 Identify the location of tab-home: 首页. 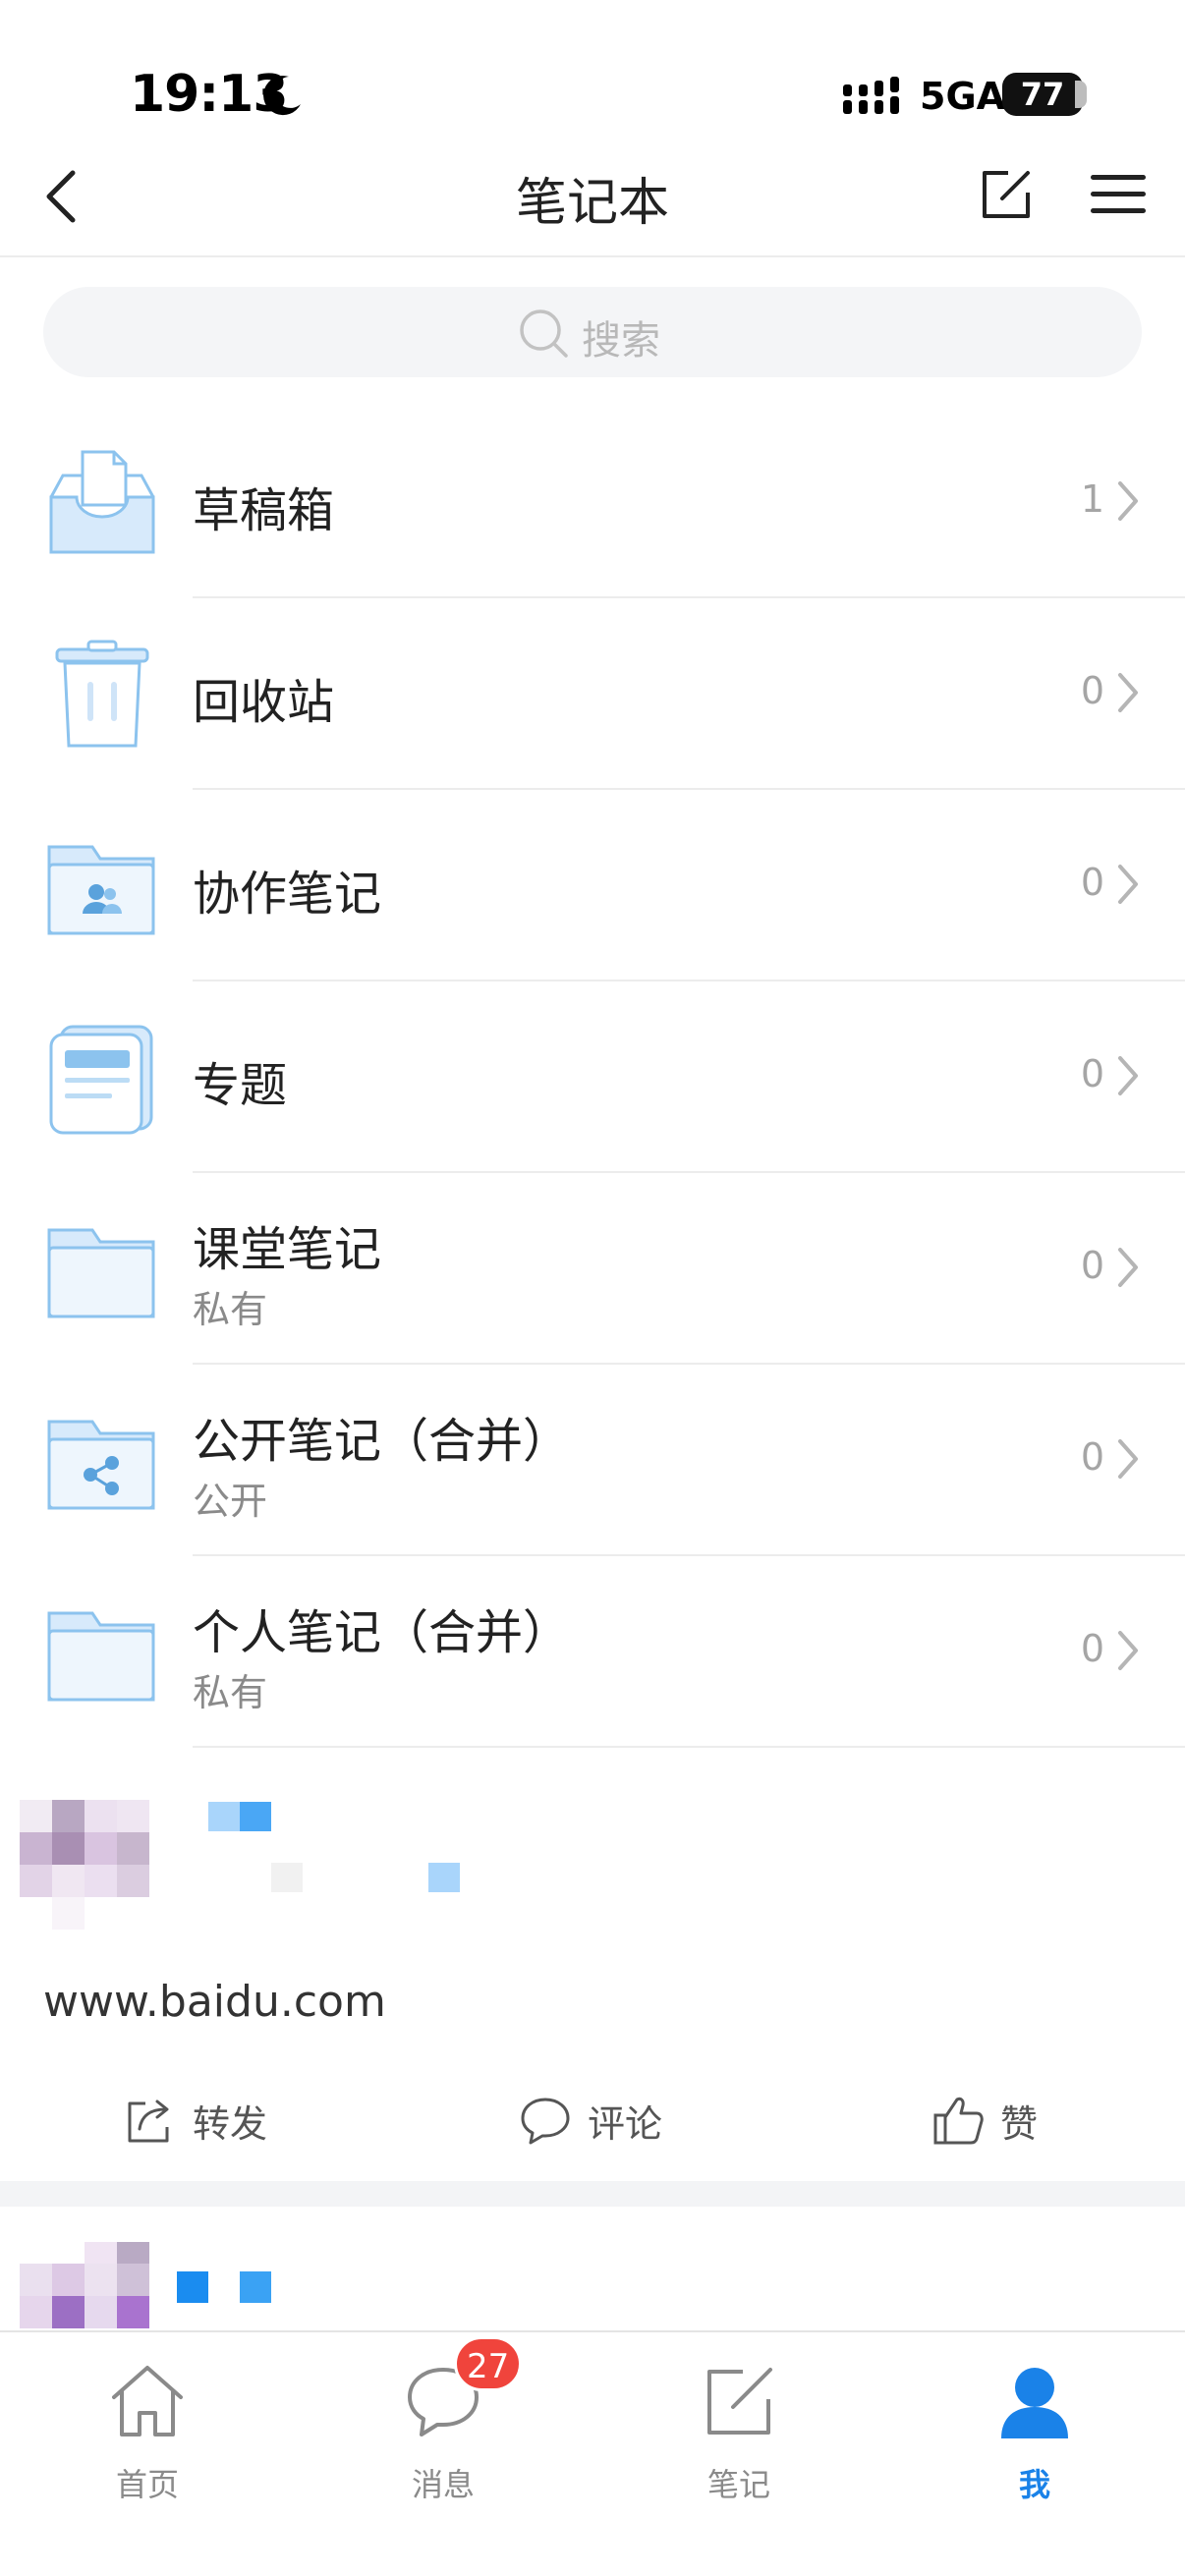
(148, 2430).